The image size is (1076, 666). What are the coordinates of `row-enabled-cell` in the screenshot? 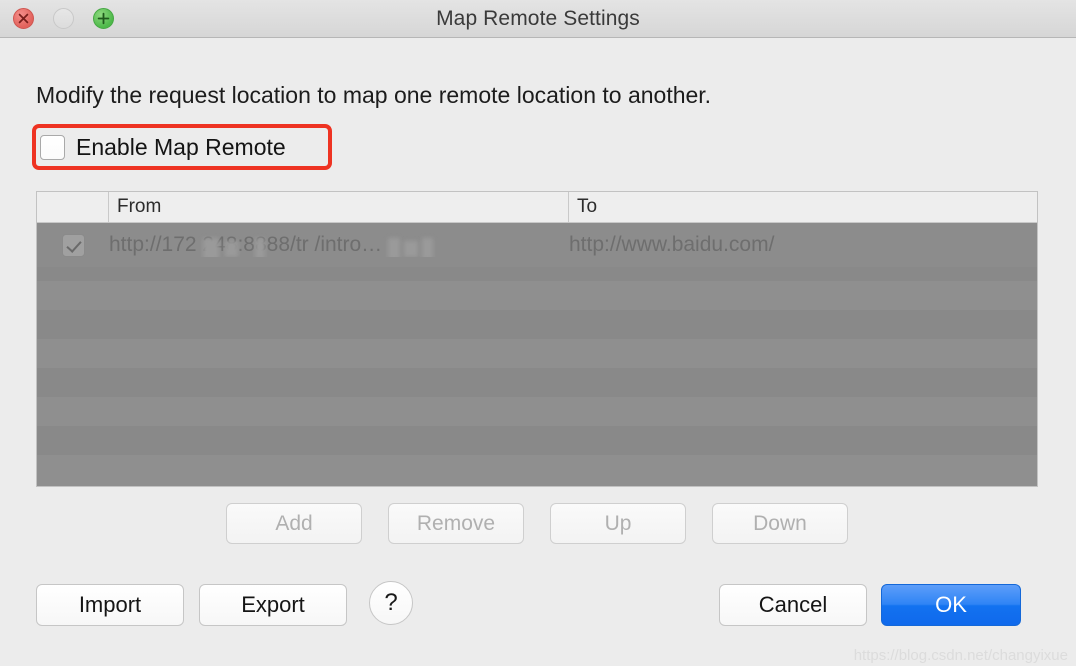 It's located at (73, 245).